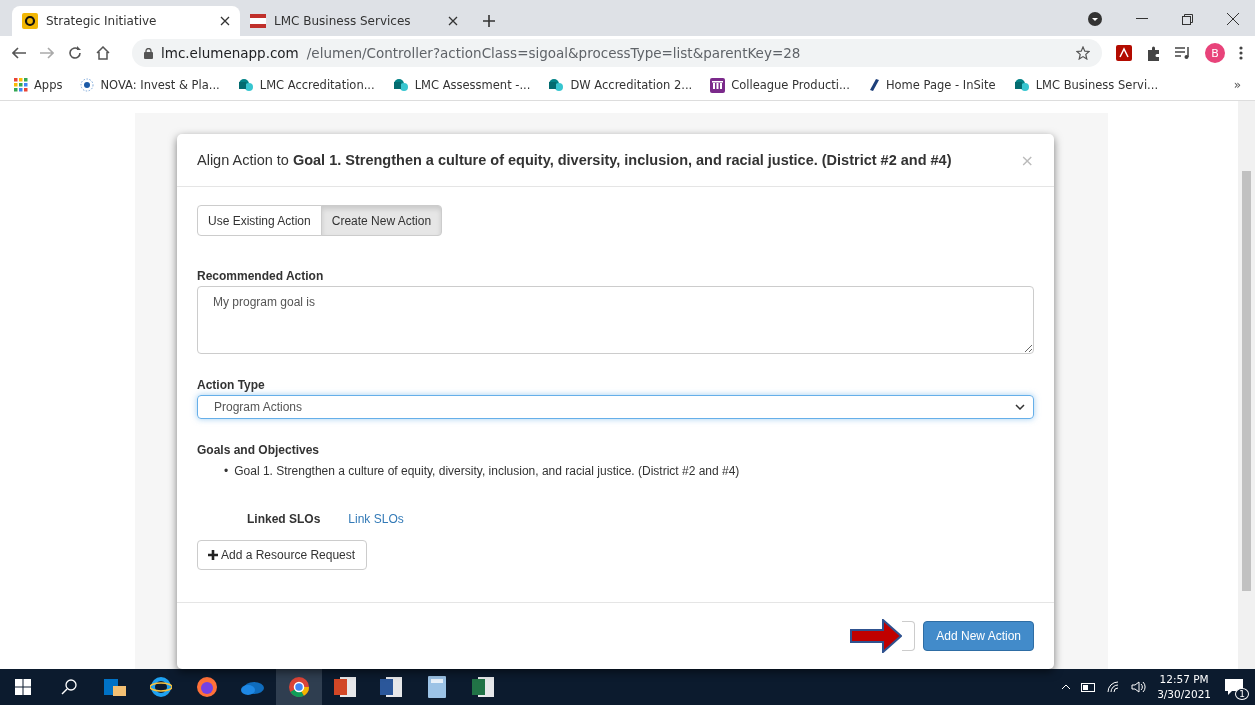  Describe the element at coordinates (19, 53) in the screenshot. I see `back-icon` at that location.